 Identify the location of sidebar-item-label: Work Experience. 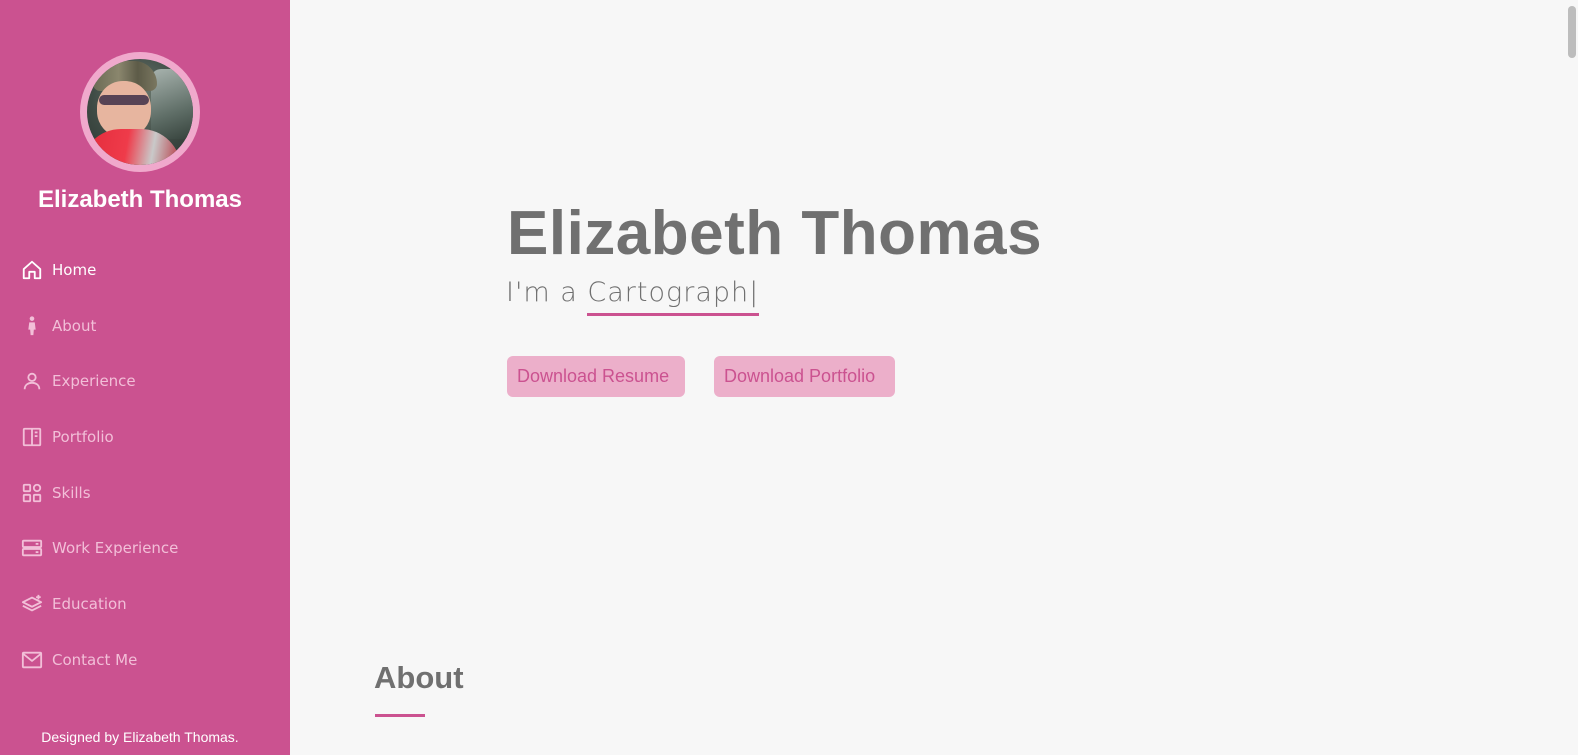
(115, 548).